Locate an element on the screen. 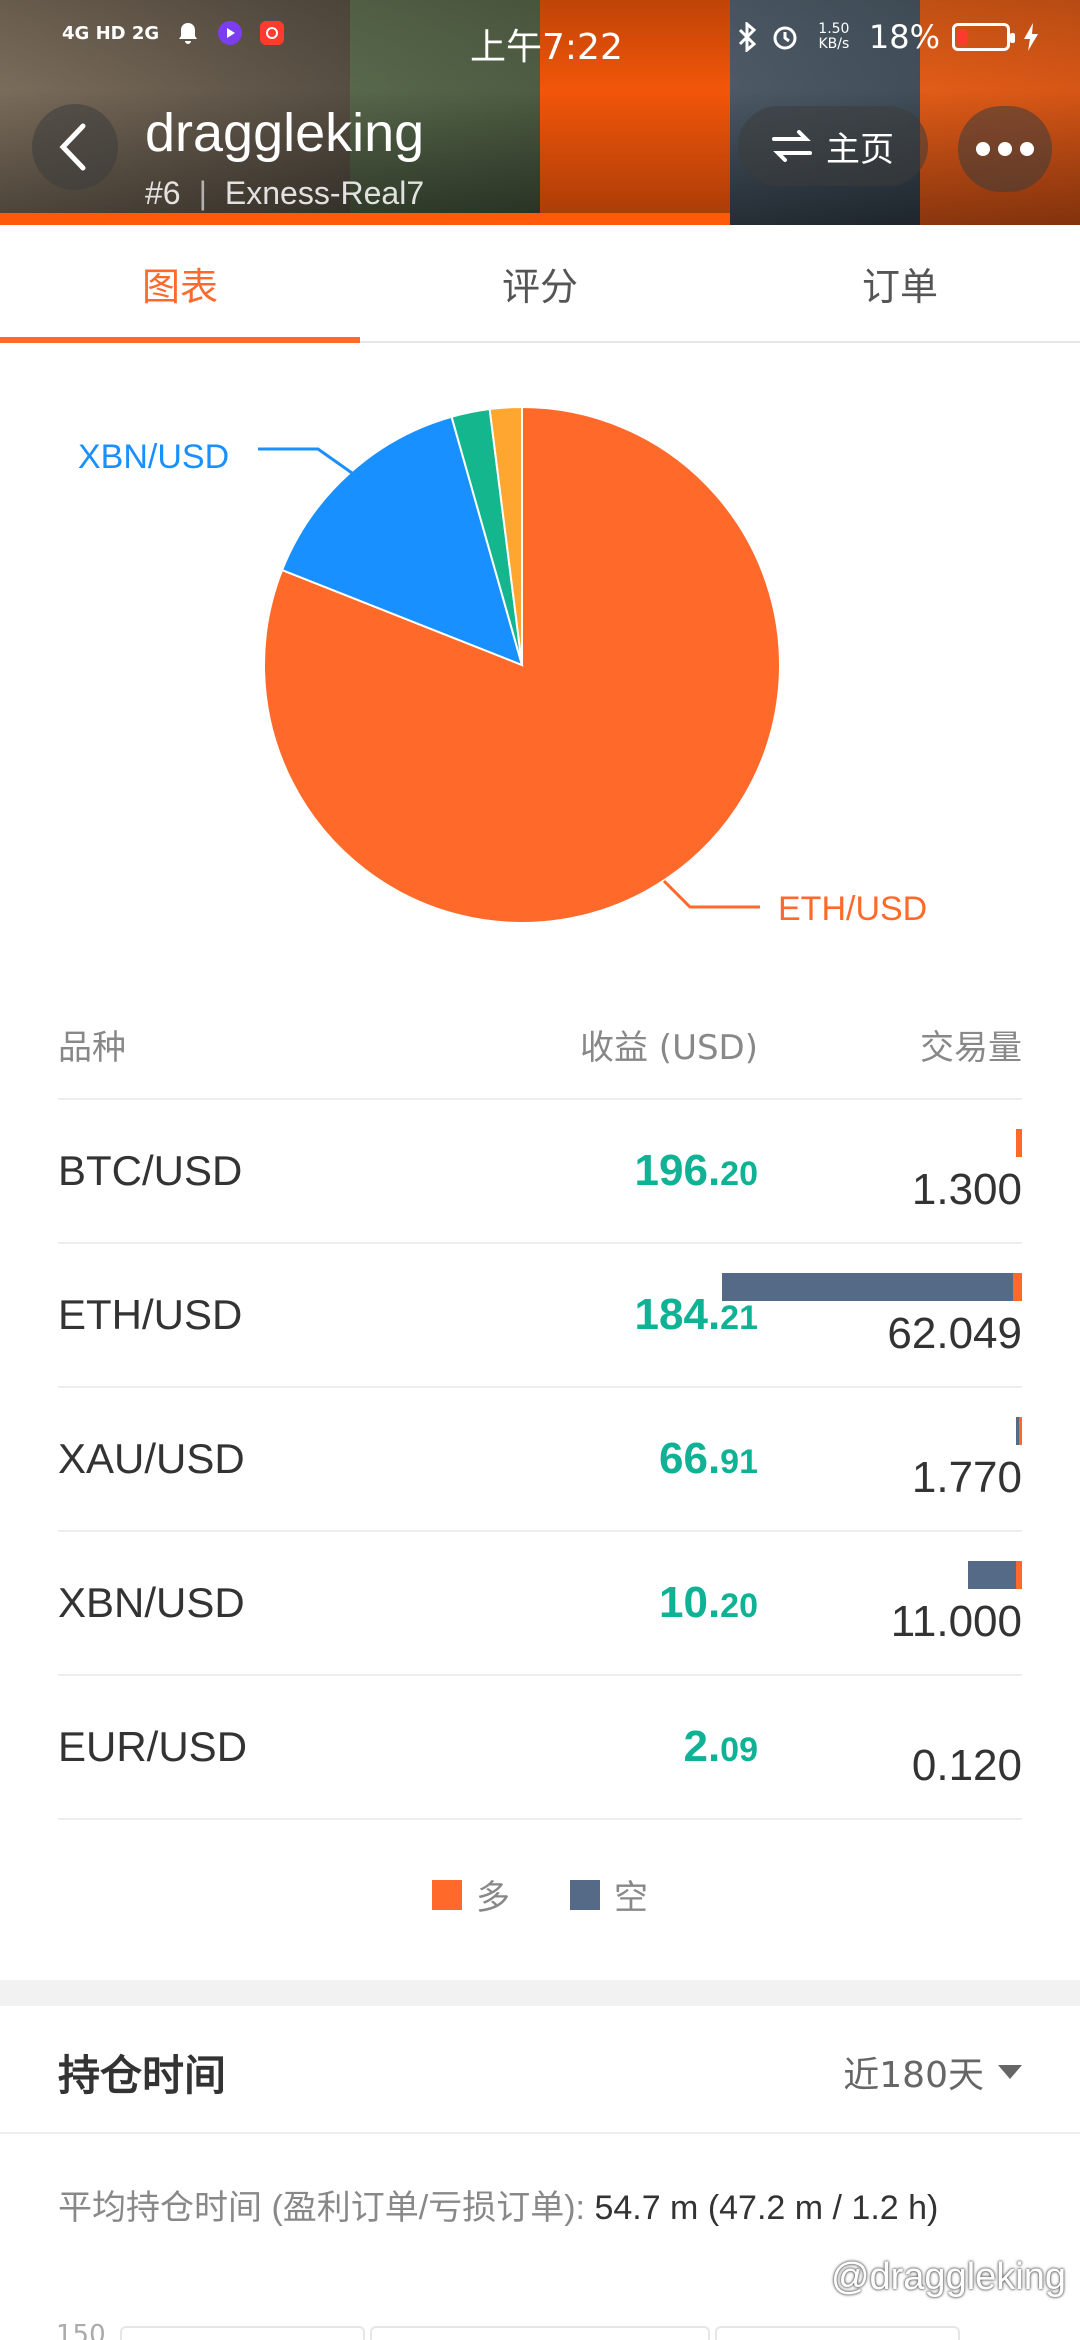 This screenshot has height=2340, width=1080. row-volume: 62.049 is located at coordinates (872, 1315).